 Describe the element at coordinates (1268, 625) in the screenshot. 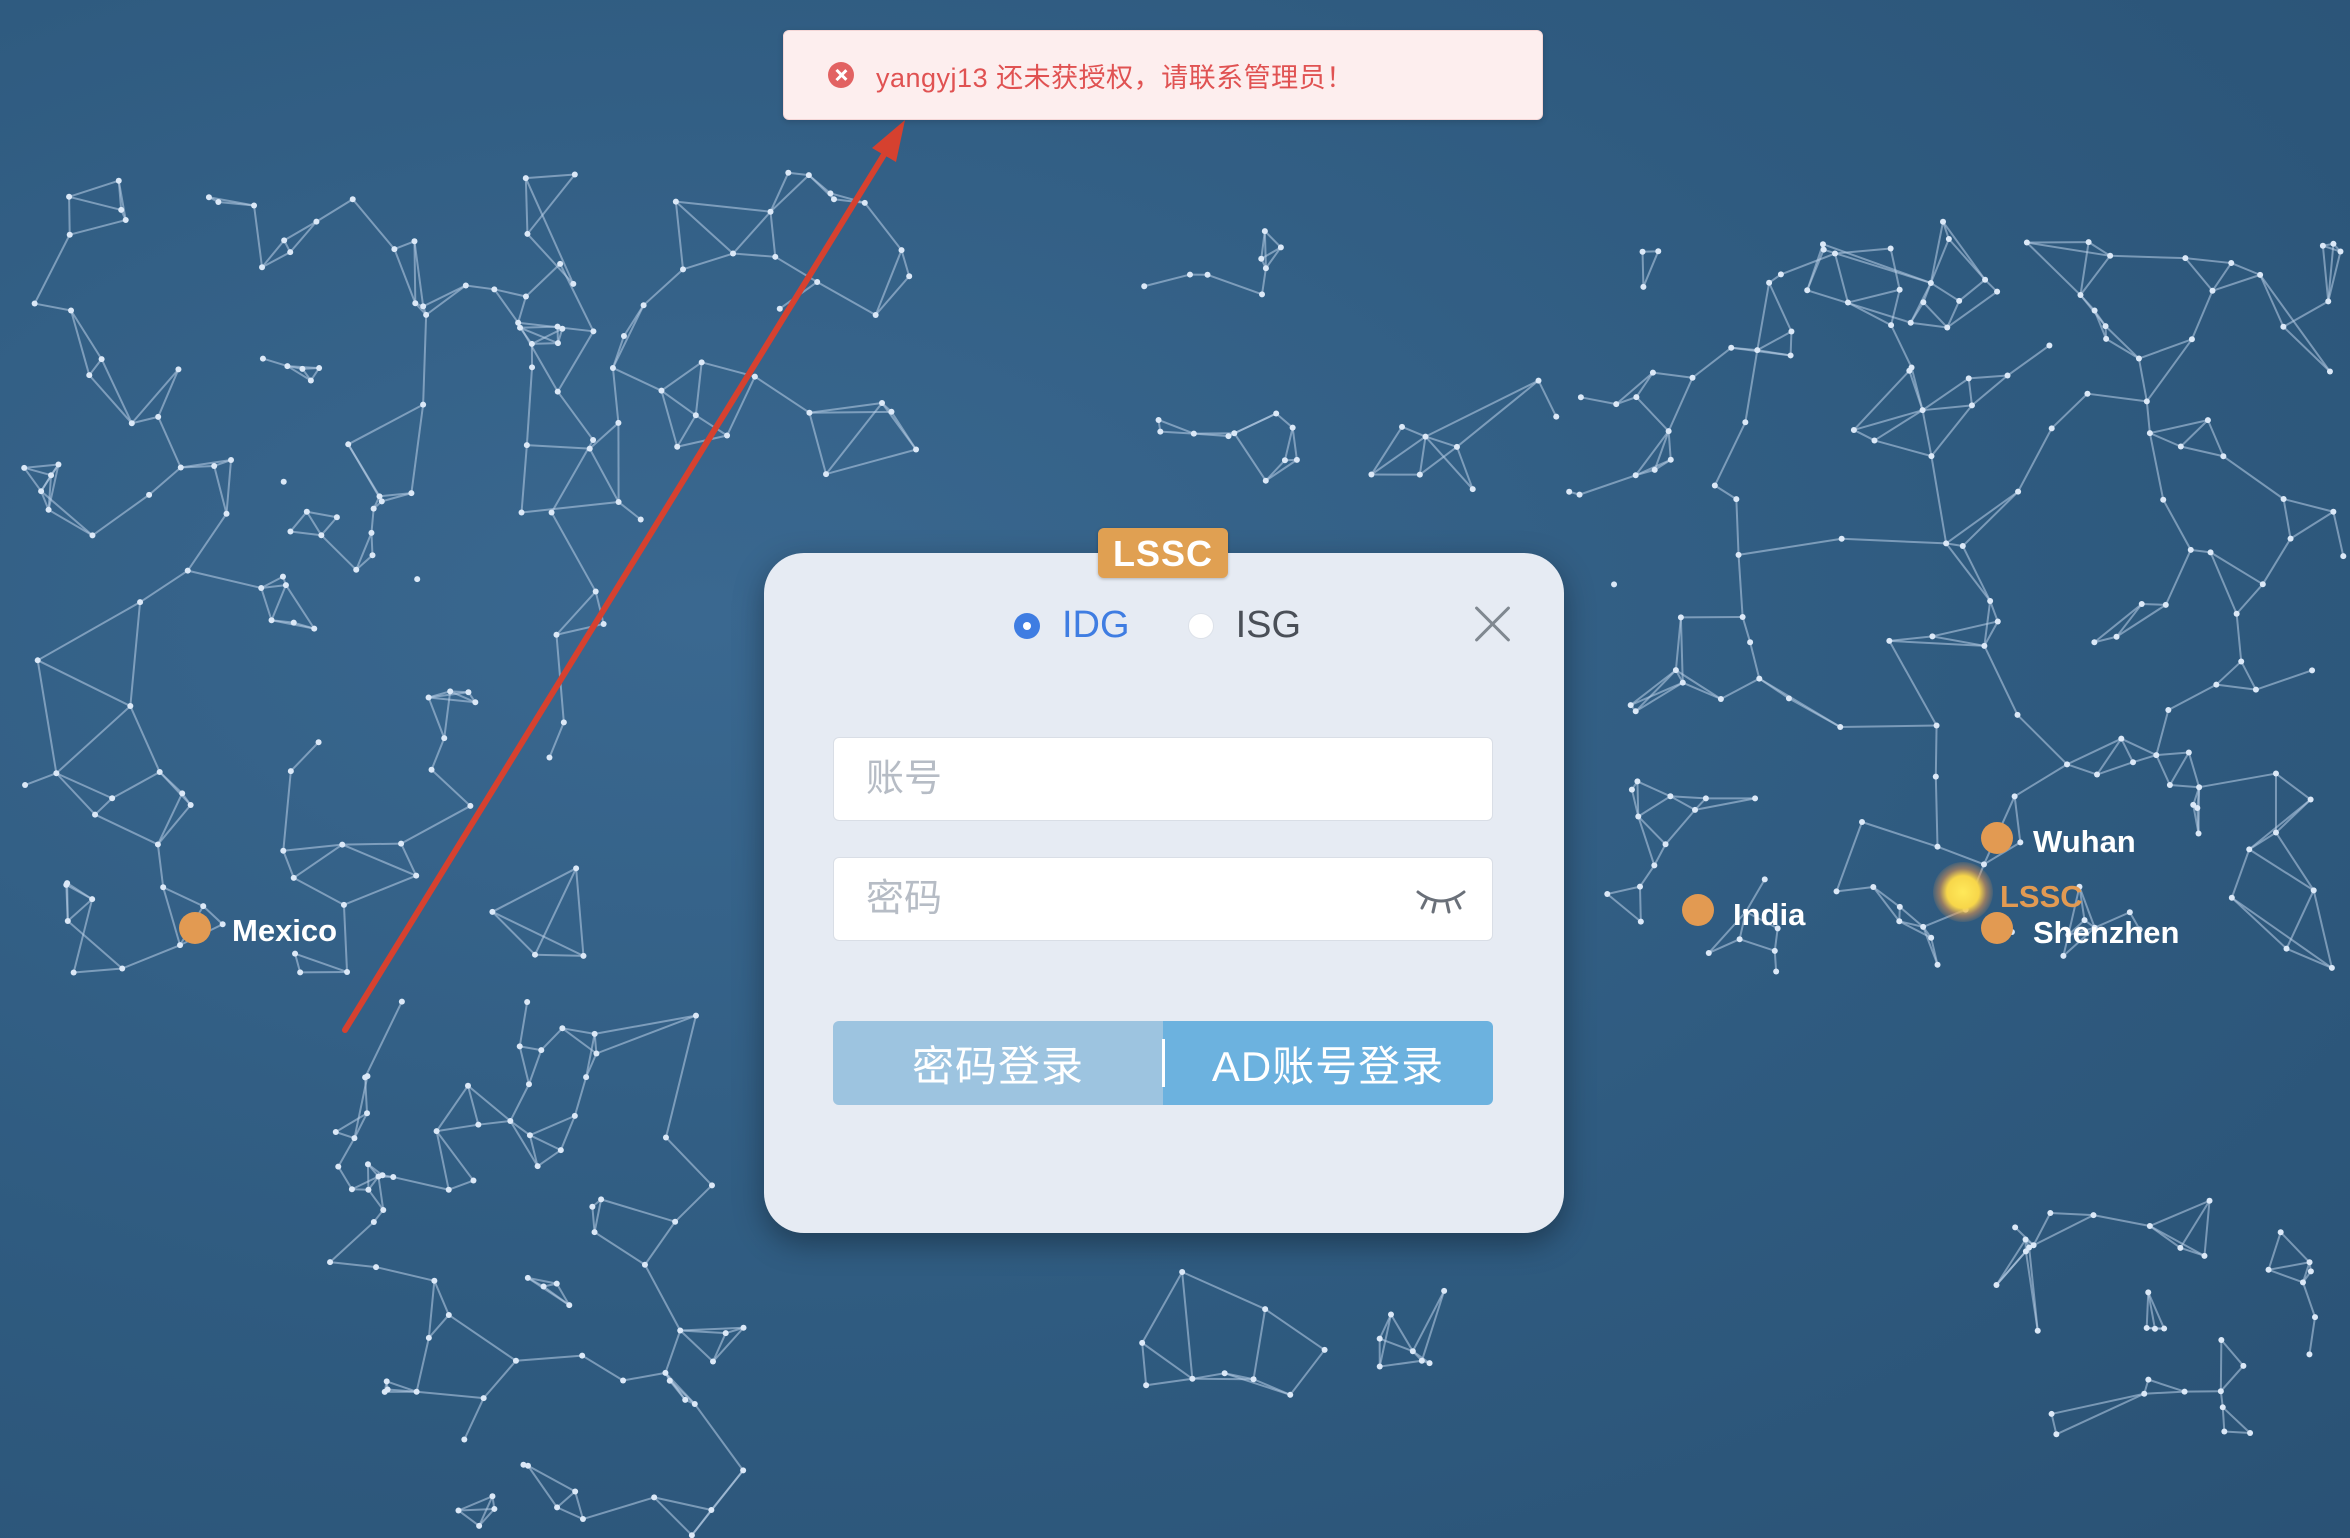

I see `radio-label-isg: ISG` at that location.